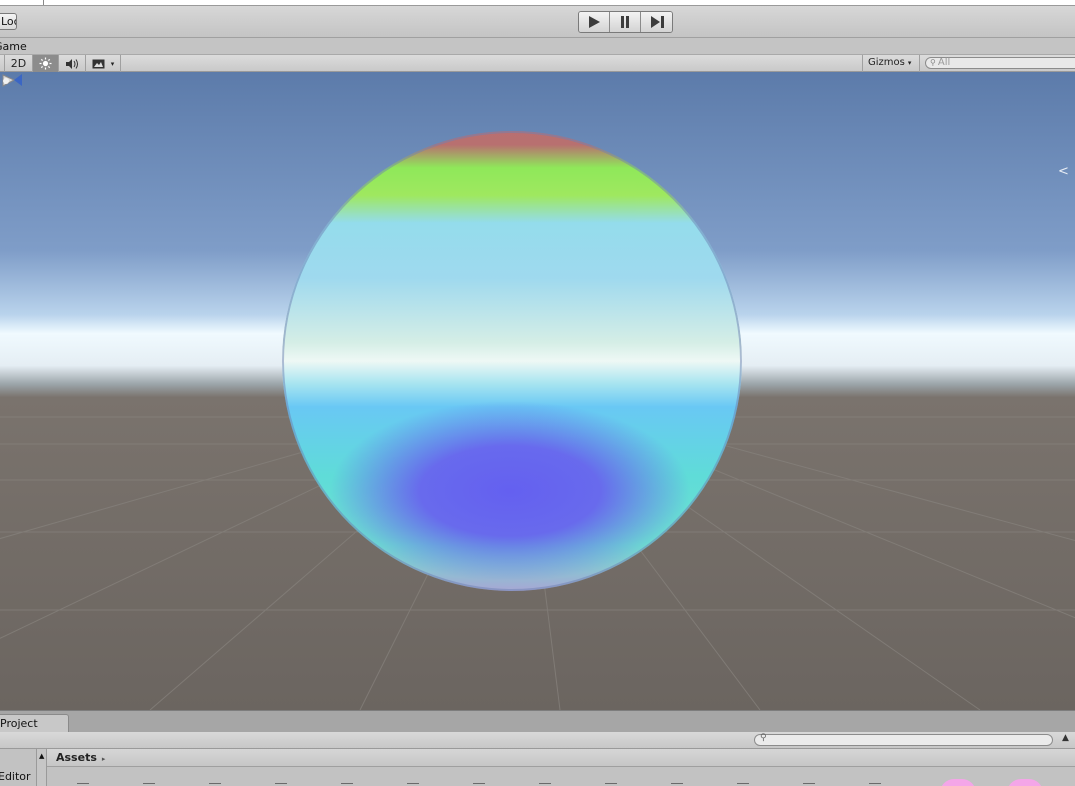 The width and height of the screenshot is (1075, 786). I want to click on play-button, so click(594, 22).